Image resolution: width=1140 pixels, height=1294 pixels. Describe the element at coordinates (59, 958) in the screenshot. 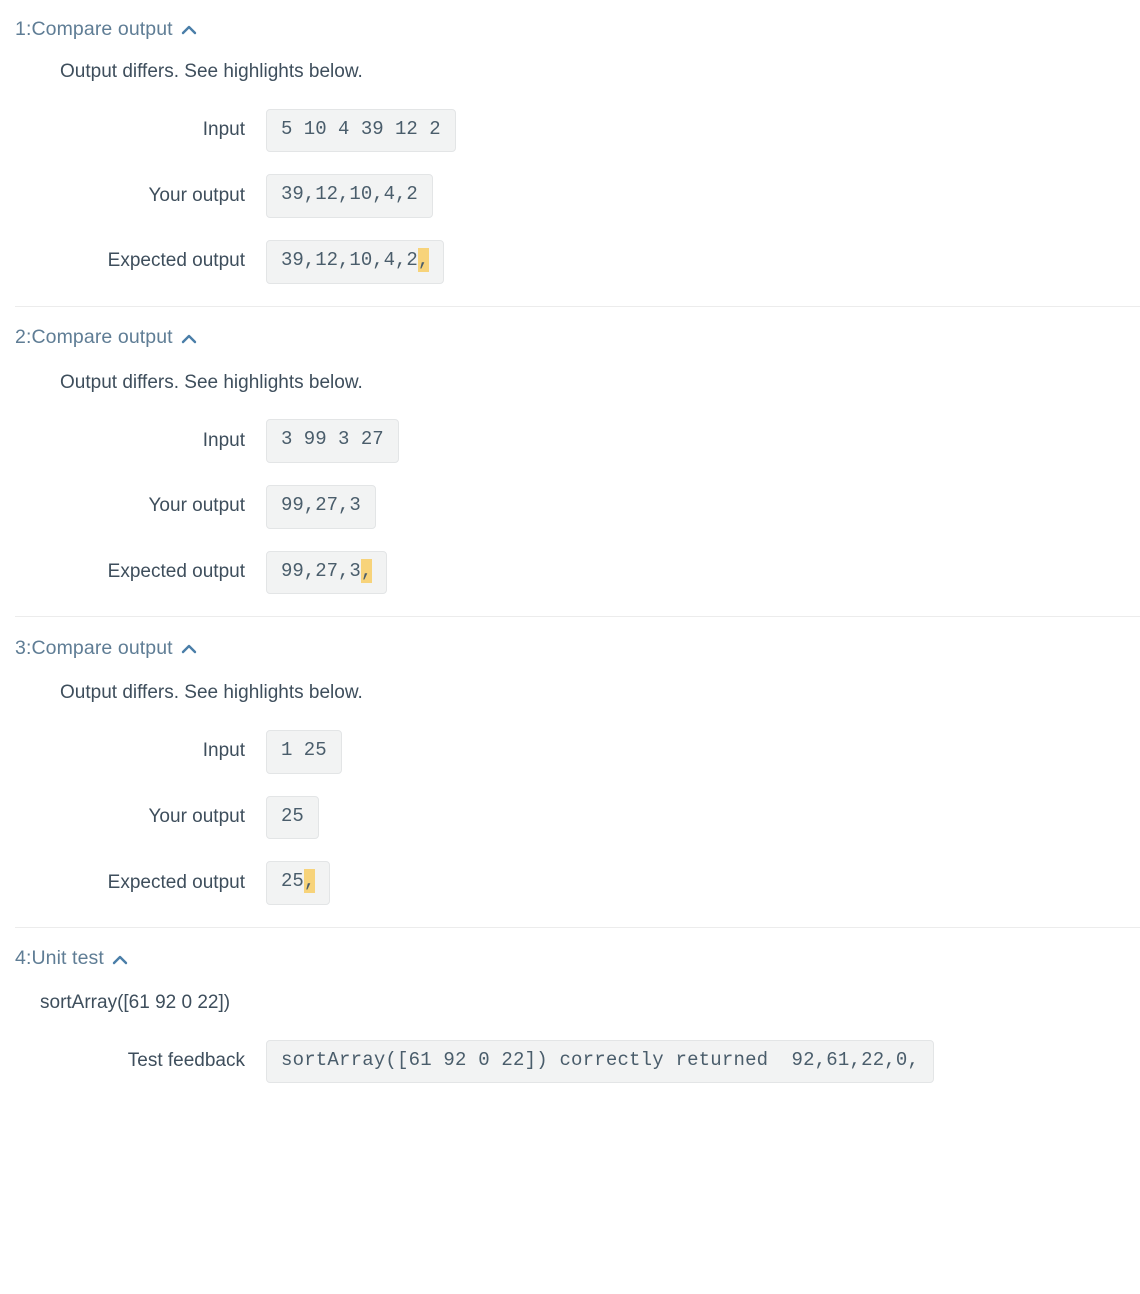

I see `section-title-4: 4:Unit test` at that location.